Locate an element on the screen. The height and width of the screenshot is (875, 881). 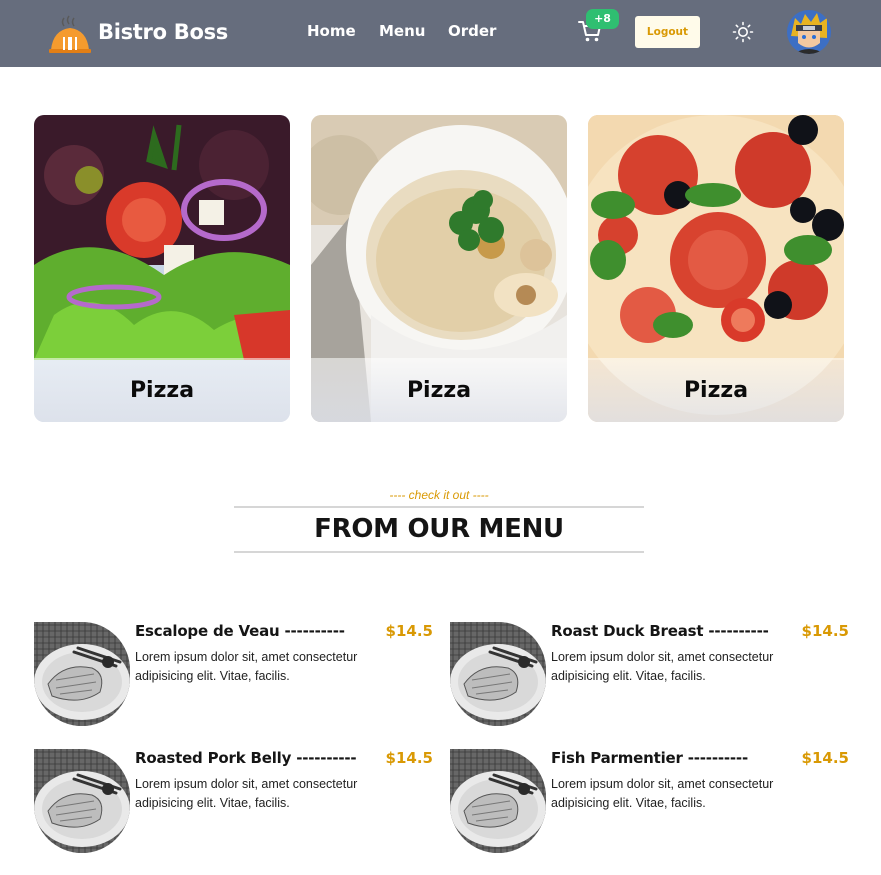
menu-item-name: Escalope de Veau ---------- is located at coordinates (240, 631).